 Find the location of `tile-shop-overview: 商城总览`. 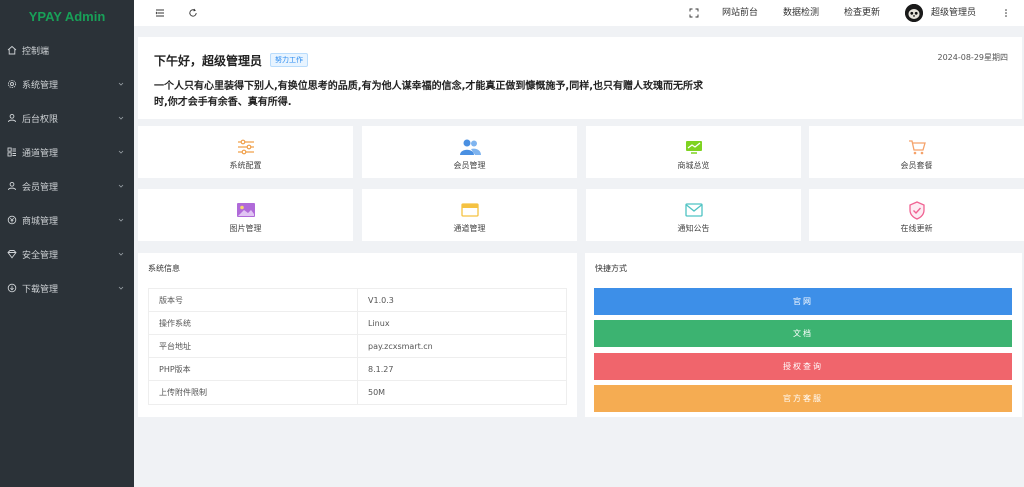

tile-shop-overview: 商城总览 is located at coordinates (693, 152).